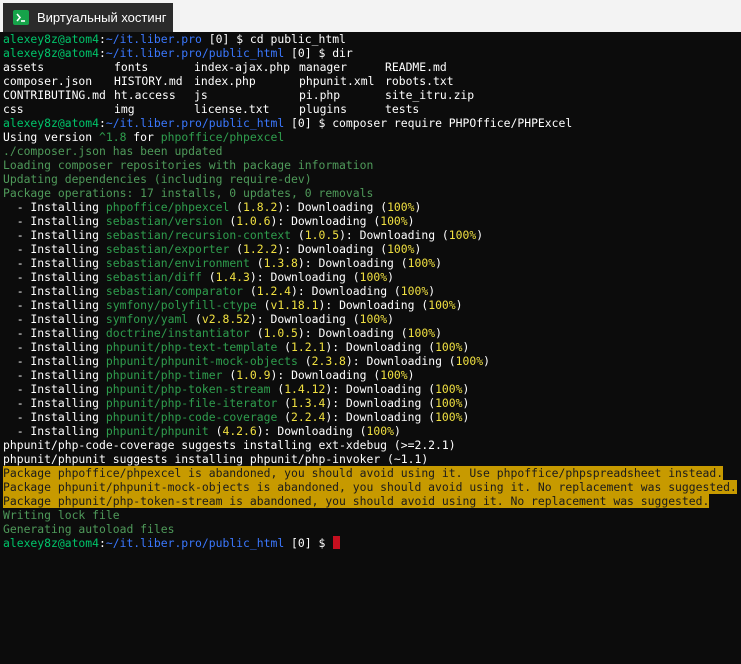 This screenshot has height=664, width=741. What do you see at coordinates (21, 17) in the screenshot?
I see `terminal-icon` at bounding box center [21, 17].